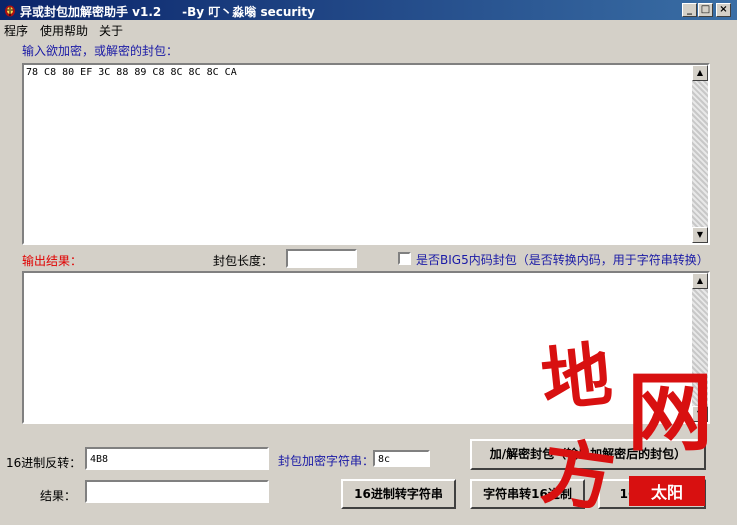  I want to click on input-scrollbar: ▲ ▼, so click(700, 154).